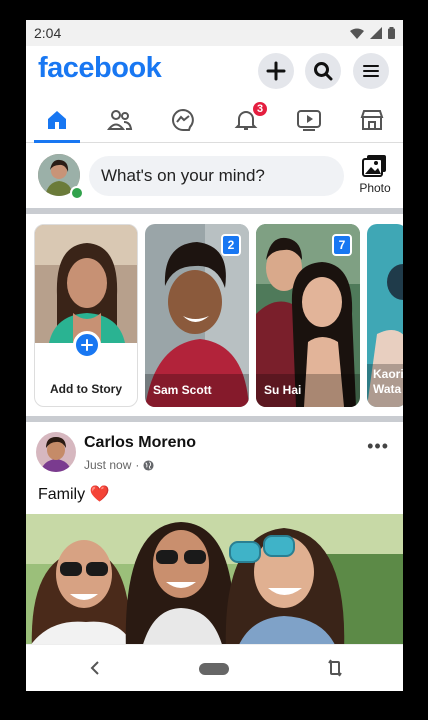 The image size is (428, 720). Describe the element at coordinates (283, 390) in the screenshot. I see `story-name: Su Hai` at that location.